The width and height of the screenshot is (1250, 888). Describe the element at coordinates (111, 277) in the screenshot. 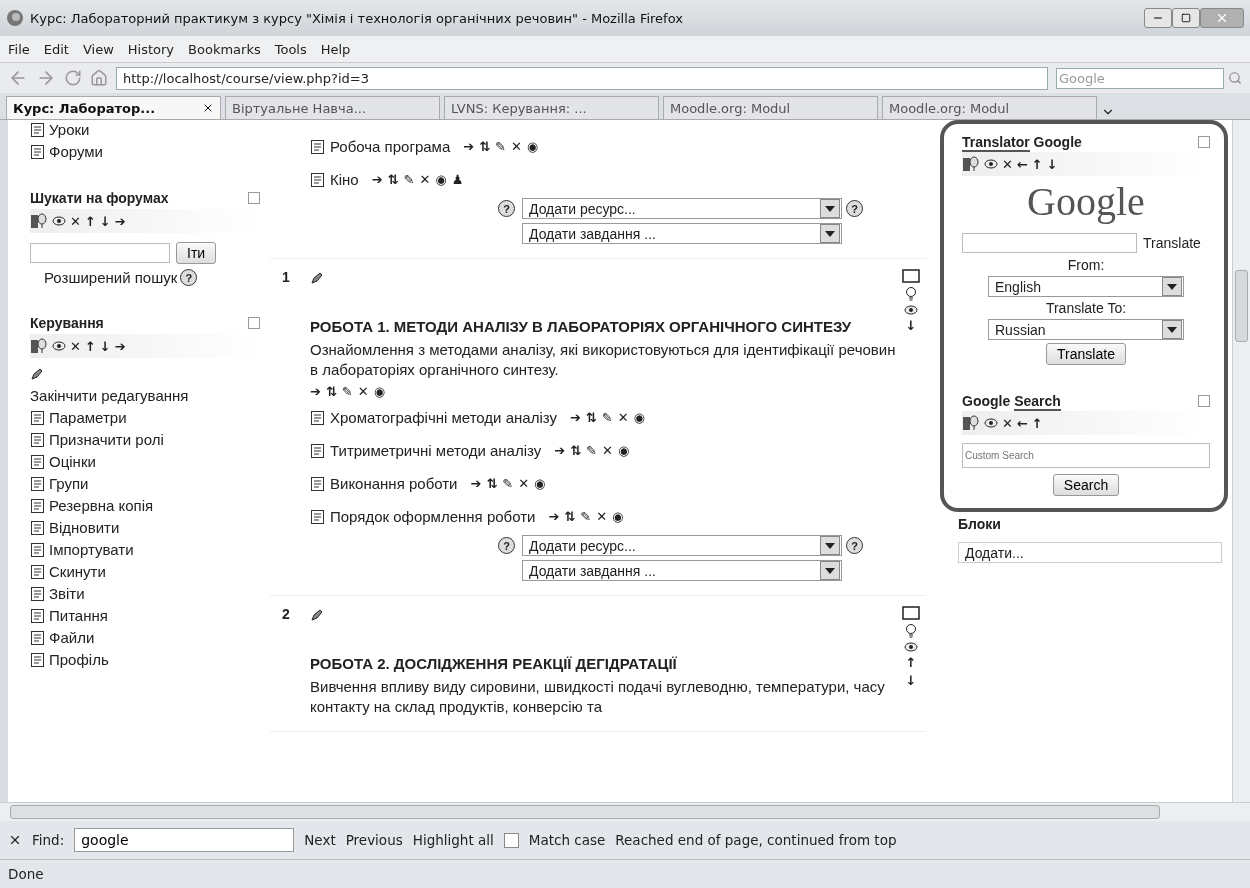

I see `advanced-search-link: Розширений пошук` at that location.